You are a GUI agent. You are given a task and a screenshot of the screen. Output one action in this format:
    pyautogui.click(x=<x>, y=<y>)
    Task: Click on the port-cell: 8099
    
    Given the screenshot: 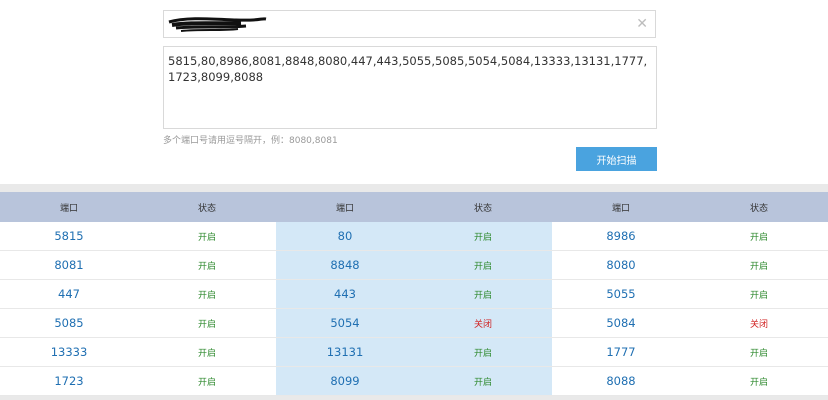 What is the action you would take?
    pyautogui.click(x=345, y=381)
    